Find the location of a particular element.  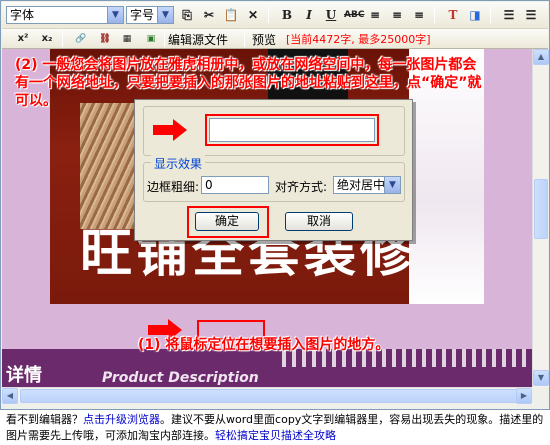

horizontal-scrollbar: ◀ ▶ is located at coordinates (267, 395).